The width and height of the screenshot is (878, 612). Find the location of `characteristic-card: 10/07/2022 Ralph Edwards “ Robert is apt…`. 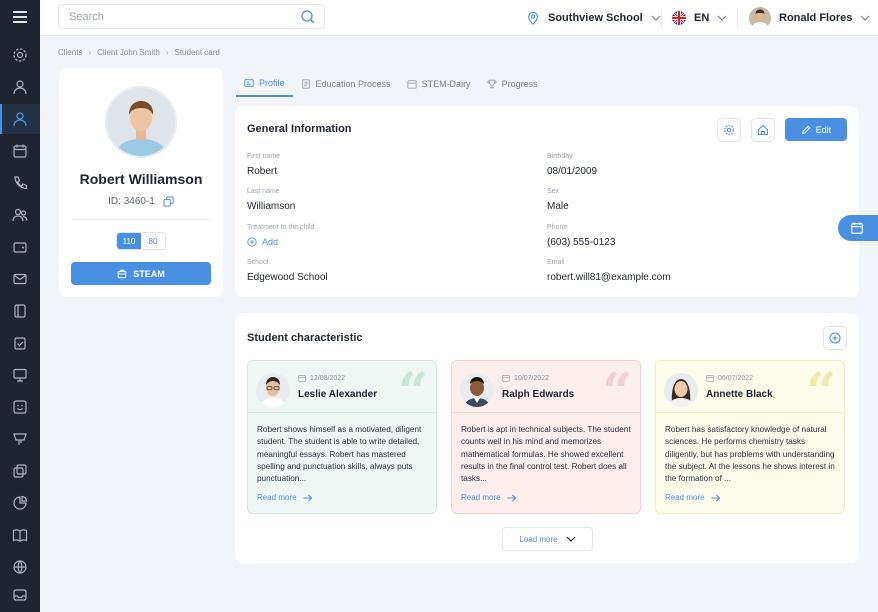

characteristic-card: 10/07/2022 Ralph Edwards “ Robert is apt… is located at coordinates (546, 437).